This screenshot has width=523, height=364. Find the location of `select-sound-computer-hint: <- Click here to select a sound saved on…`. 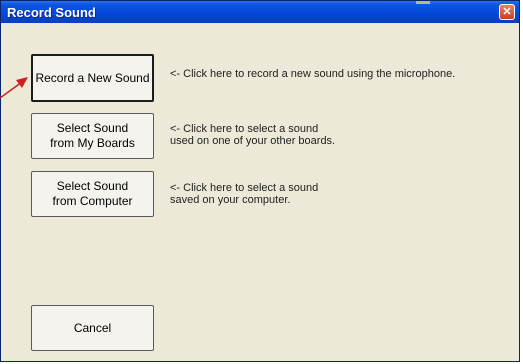

select-sound-computer-hint: <- Click here to select a sound saved on… is located at coordinates (244, 194).